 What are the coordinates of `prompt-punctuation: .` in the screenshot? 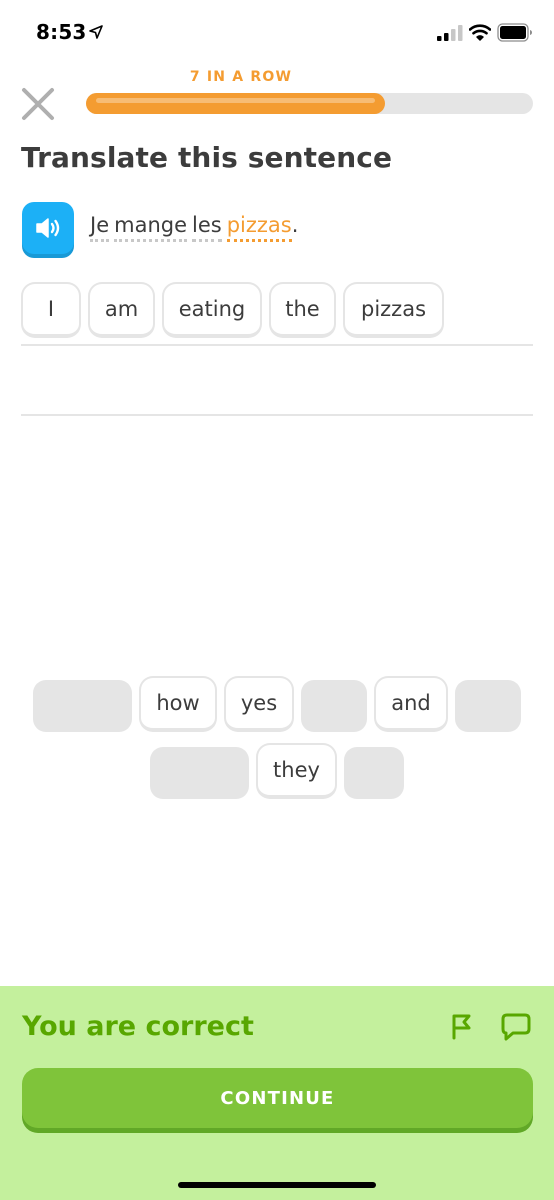 It's located at (295, 225).